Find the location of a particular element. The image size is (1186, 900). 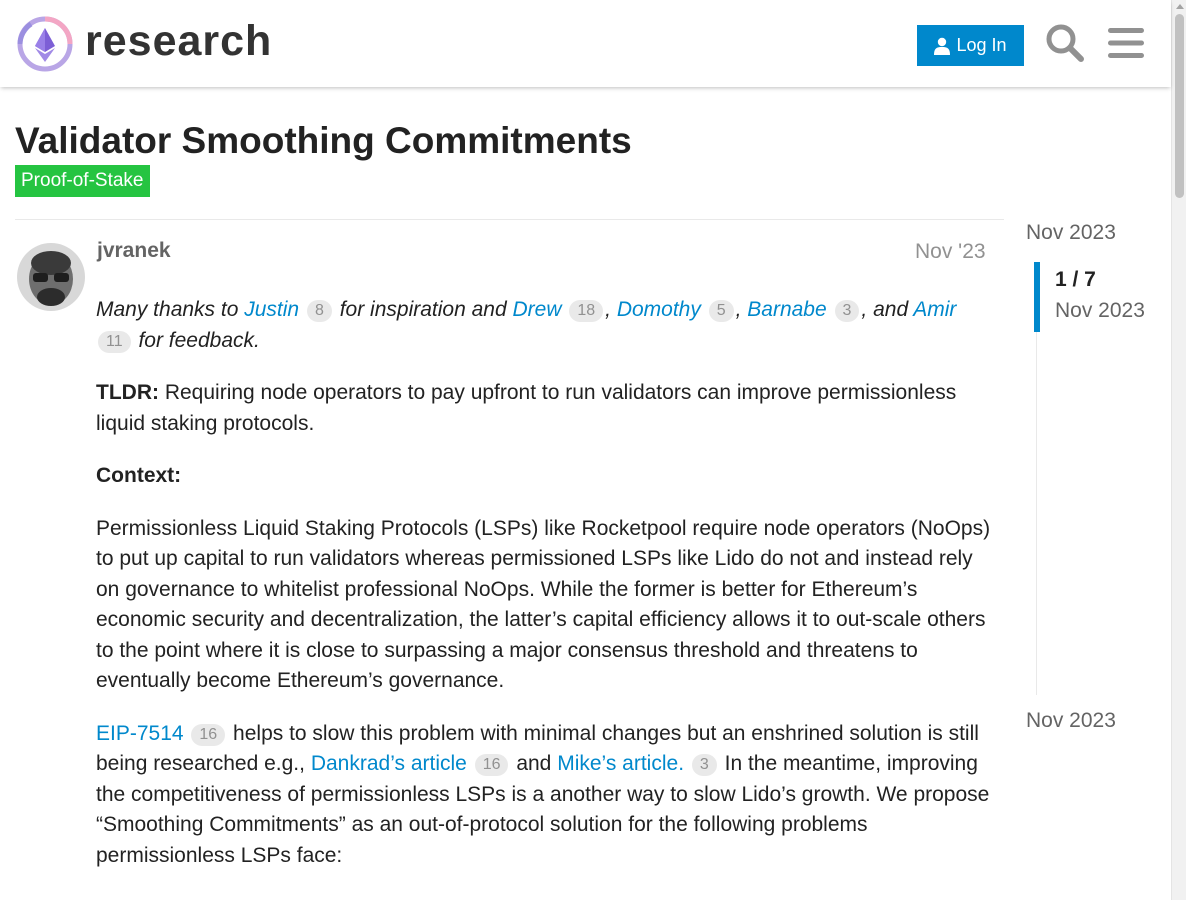

click-count-badge: 8 is located at coordinates (319, 311).